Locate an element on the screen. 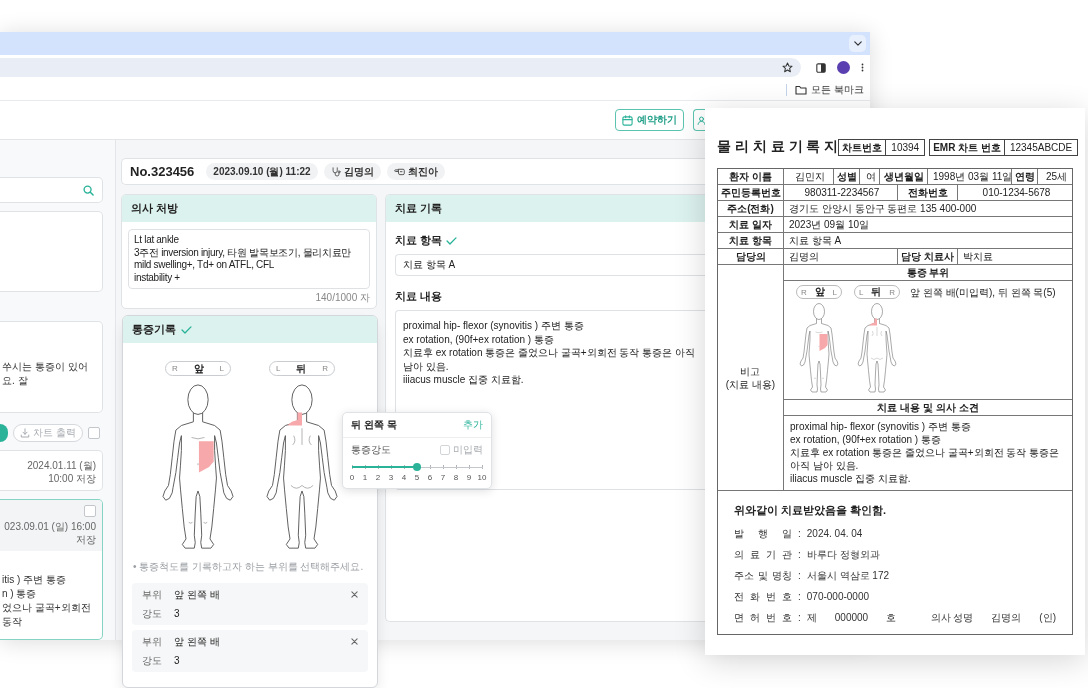 The height and width of the screenshot is (688, 1088). scale-label: 1 is located at coordinates (365, 477).